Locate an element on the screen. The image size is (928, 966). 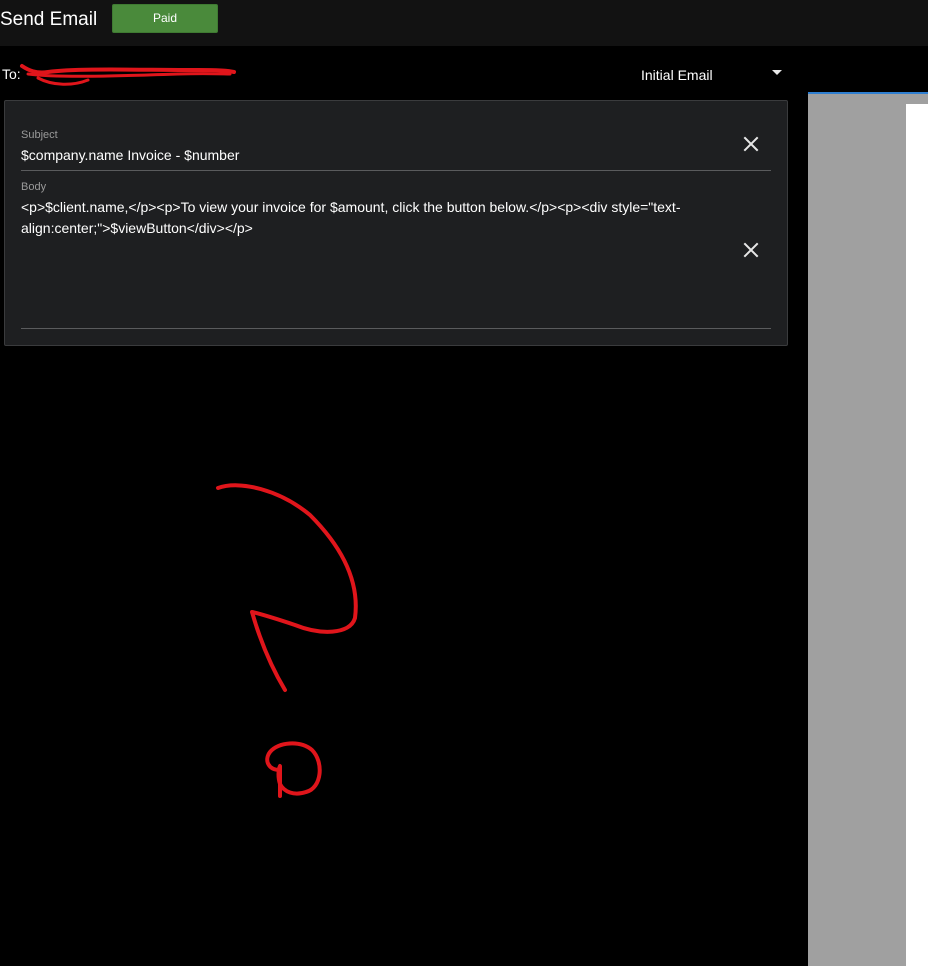
subject-input: $company.name Invoice - $number is located at coordinates (374, 155).